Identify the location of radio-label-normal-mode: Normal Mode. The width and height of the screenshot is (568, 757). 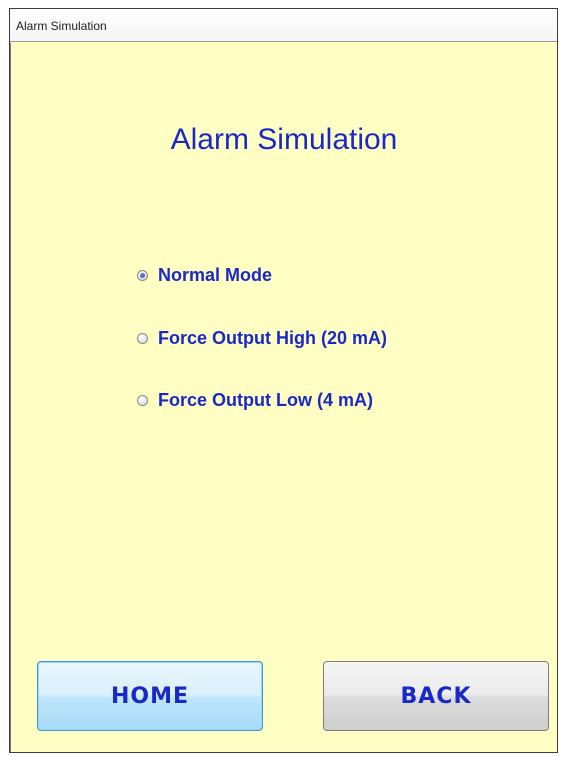
(215, 275).